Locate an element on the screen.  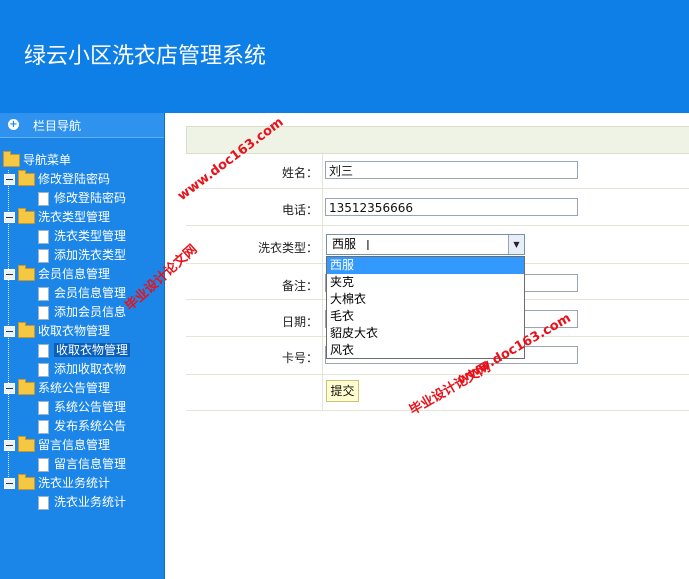
expand-circle-icon: + is located at coordinates (13, 124).